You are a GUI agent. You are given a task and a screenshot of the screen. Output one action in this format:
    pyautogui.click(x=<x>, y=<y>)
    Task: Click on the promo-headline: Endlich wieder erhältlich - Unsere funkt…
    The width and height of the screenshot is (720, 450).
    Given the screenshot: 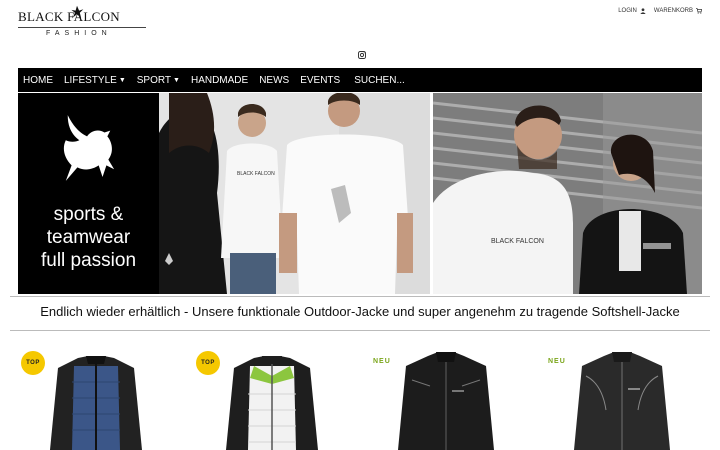 What is the action you would take?
    pyautogui.click(x=360, y=311)
    